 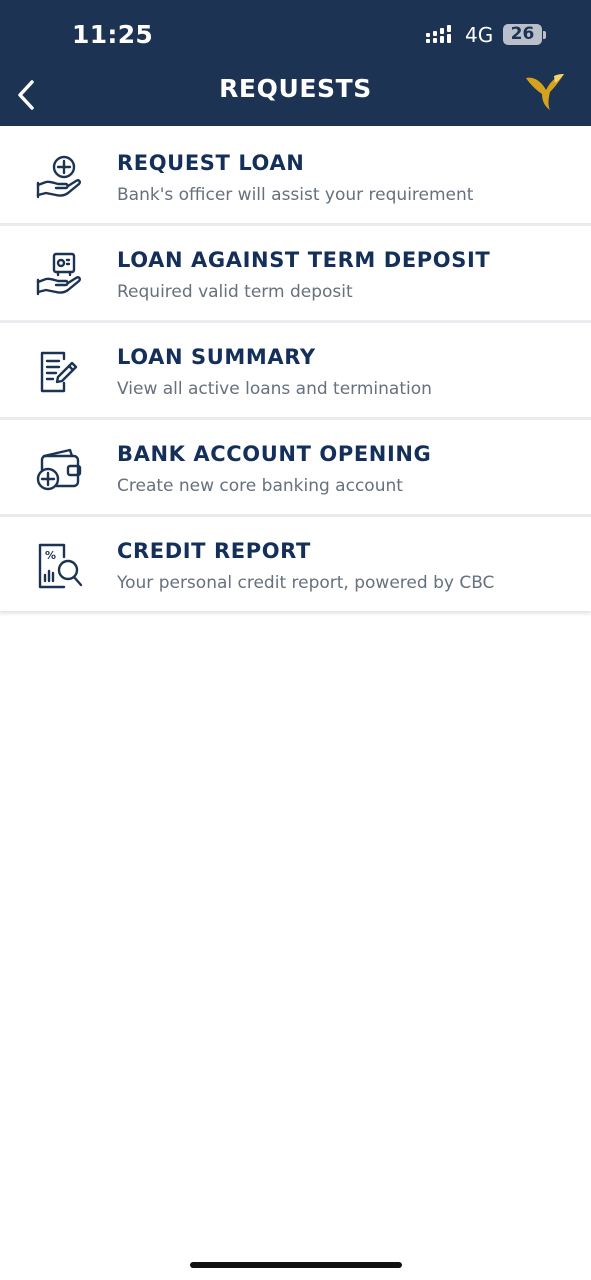 I want to click on wallet-plus-icon, so click(x=59, y=469).